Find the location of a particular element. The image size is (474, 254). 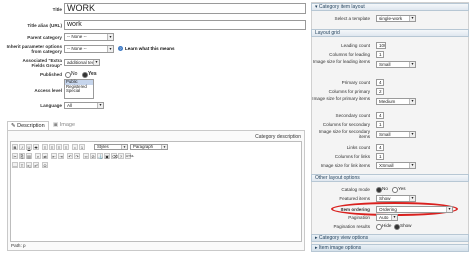

image-leading-select: Small ▼ is located at coordinates (396, 64).